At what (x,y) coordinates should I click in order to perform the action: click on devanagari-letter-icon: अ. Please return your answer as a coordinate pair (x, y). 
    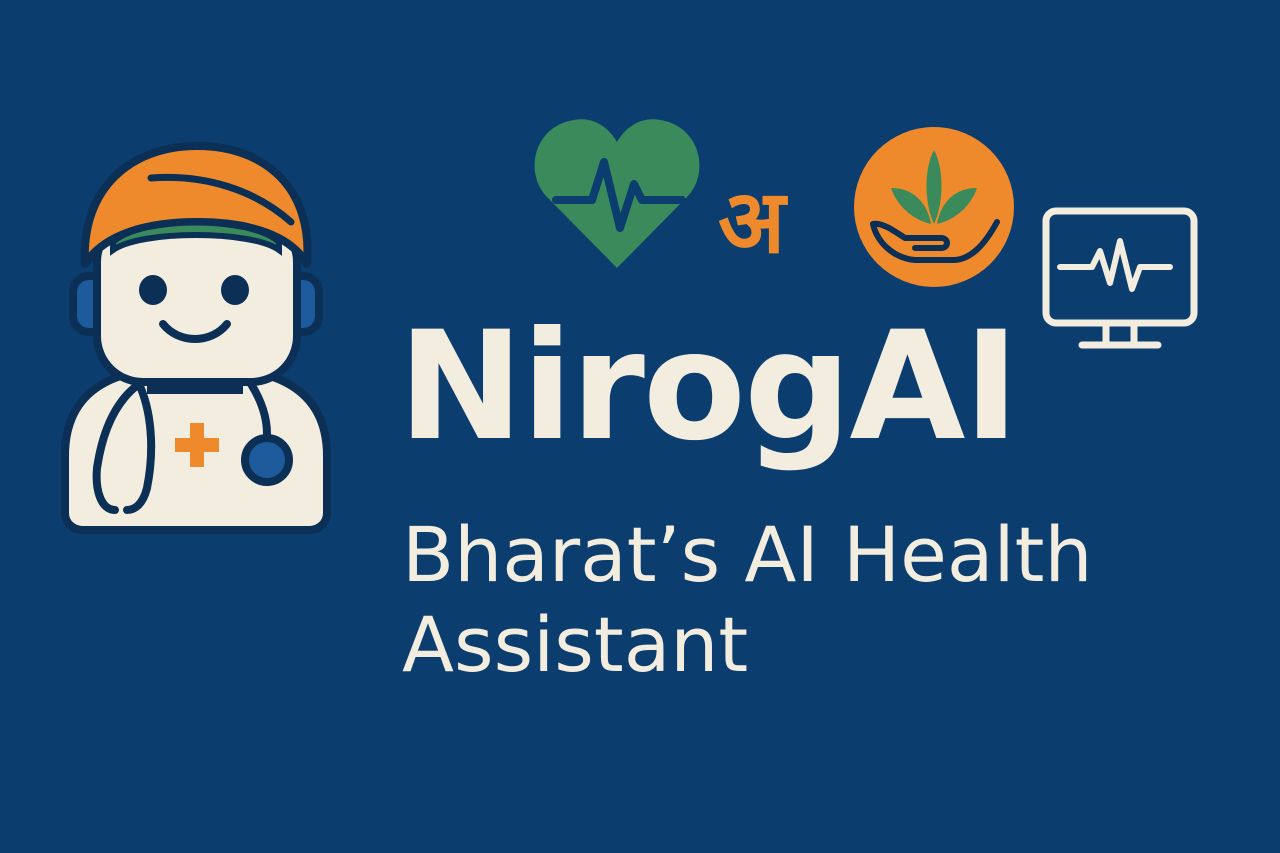
    Looking at the image, I should click on (752, 221).